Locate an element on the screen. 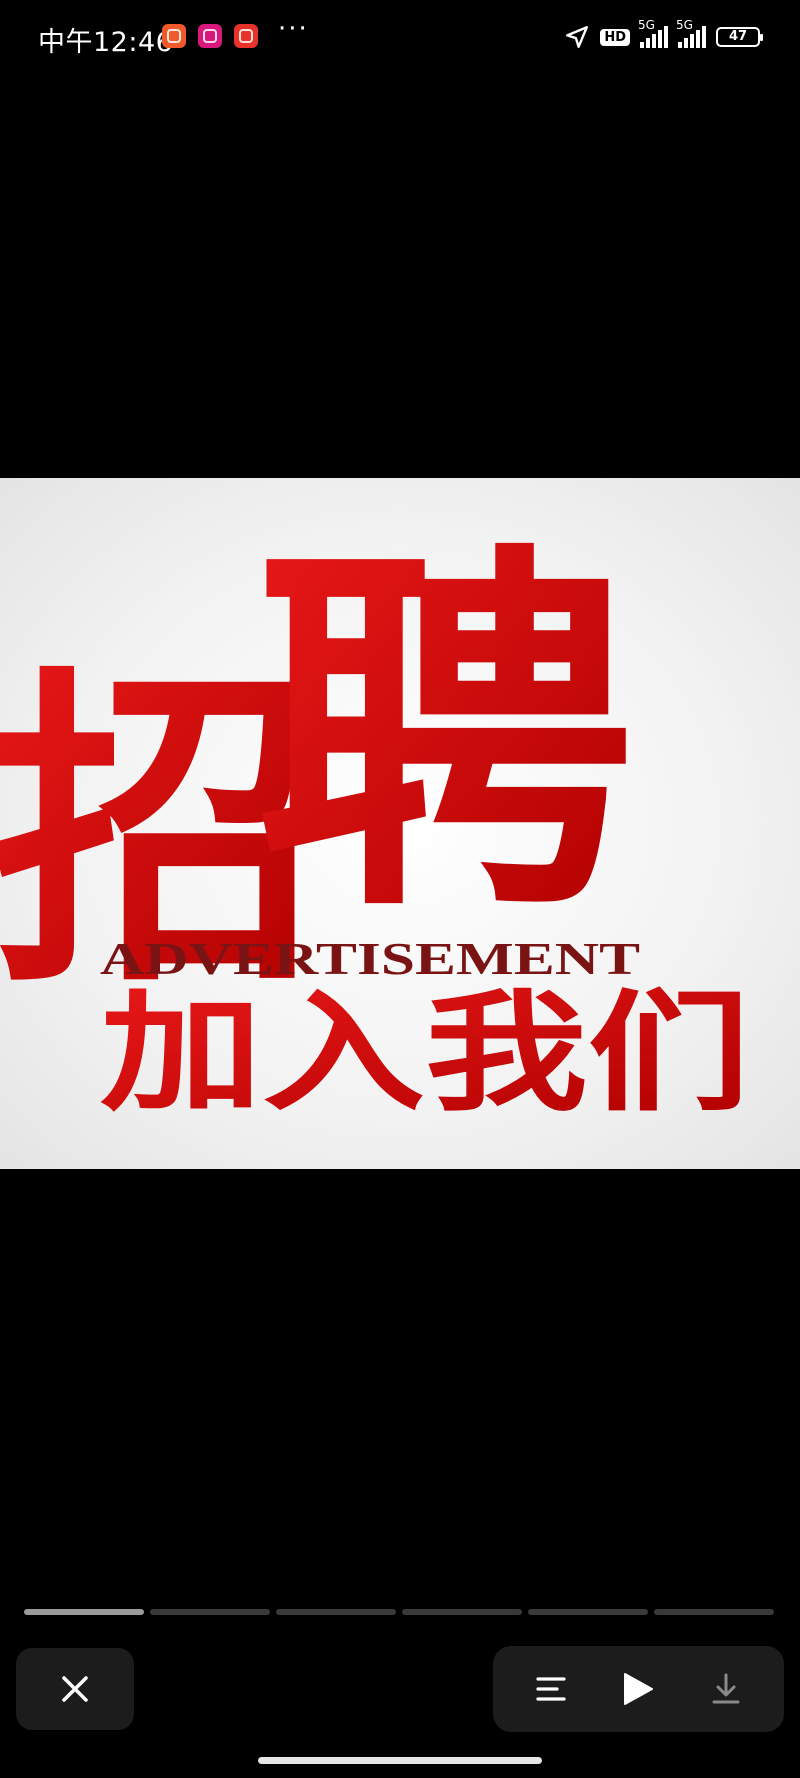 This screenshot has height=1778, width=800. list-icon is located at coordinates (551, 1689).